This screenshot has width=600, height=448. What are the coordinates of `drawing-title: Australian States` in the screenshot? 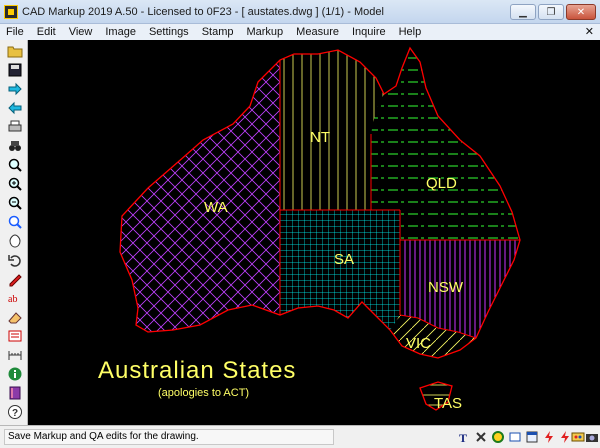 It's located at (197, 370).